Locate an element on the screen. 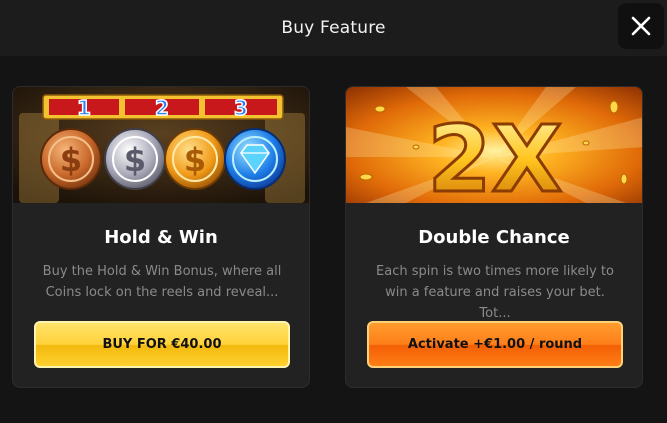  double-chance-image: 2X is located at coordinates (494, 145).